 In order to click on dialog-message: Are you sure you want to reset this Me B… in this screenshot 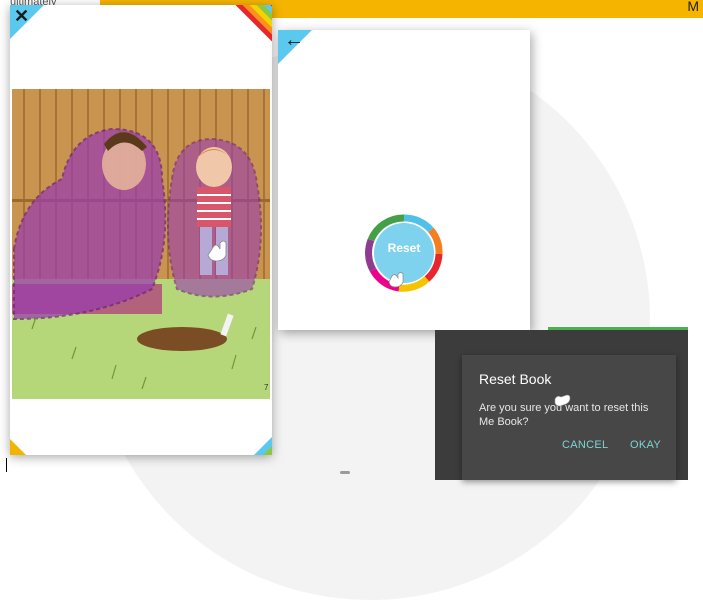, I will do `click(564, 415)`.